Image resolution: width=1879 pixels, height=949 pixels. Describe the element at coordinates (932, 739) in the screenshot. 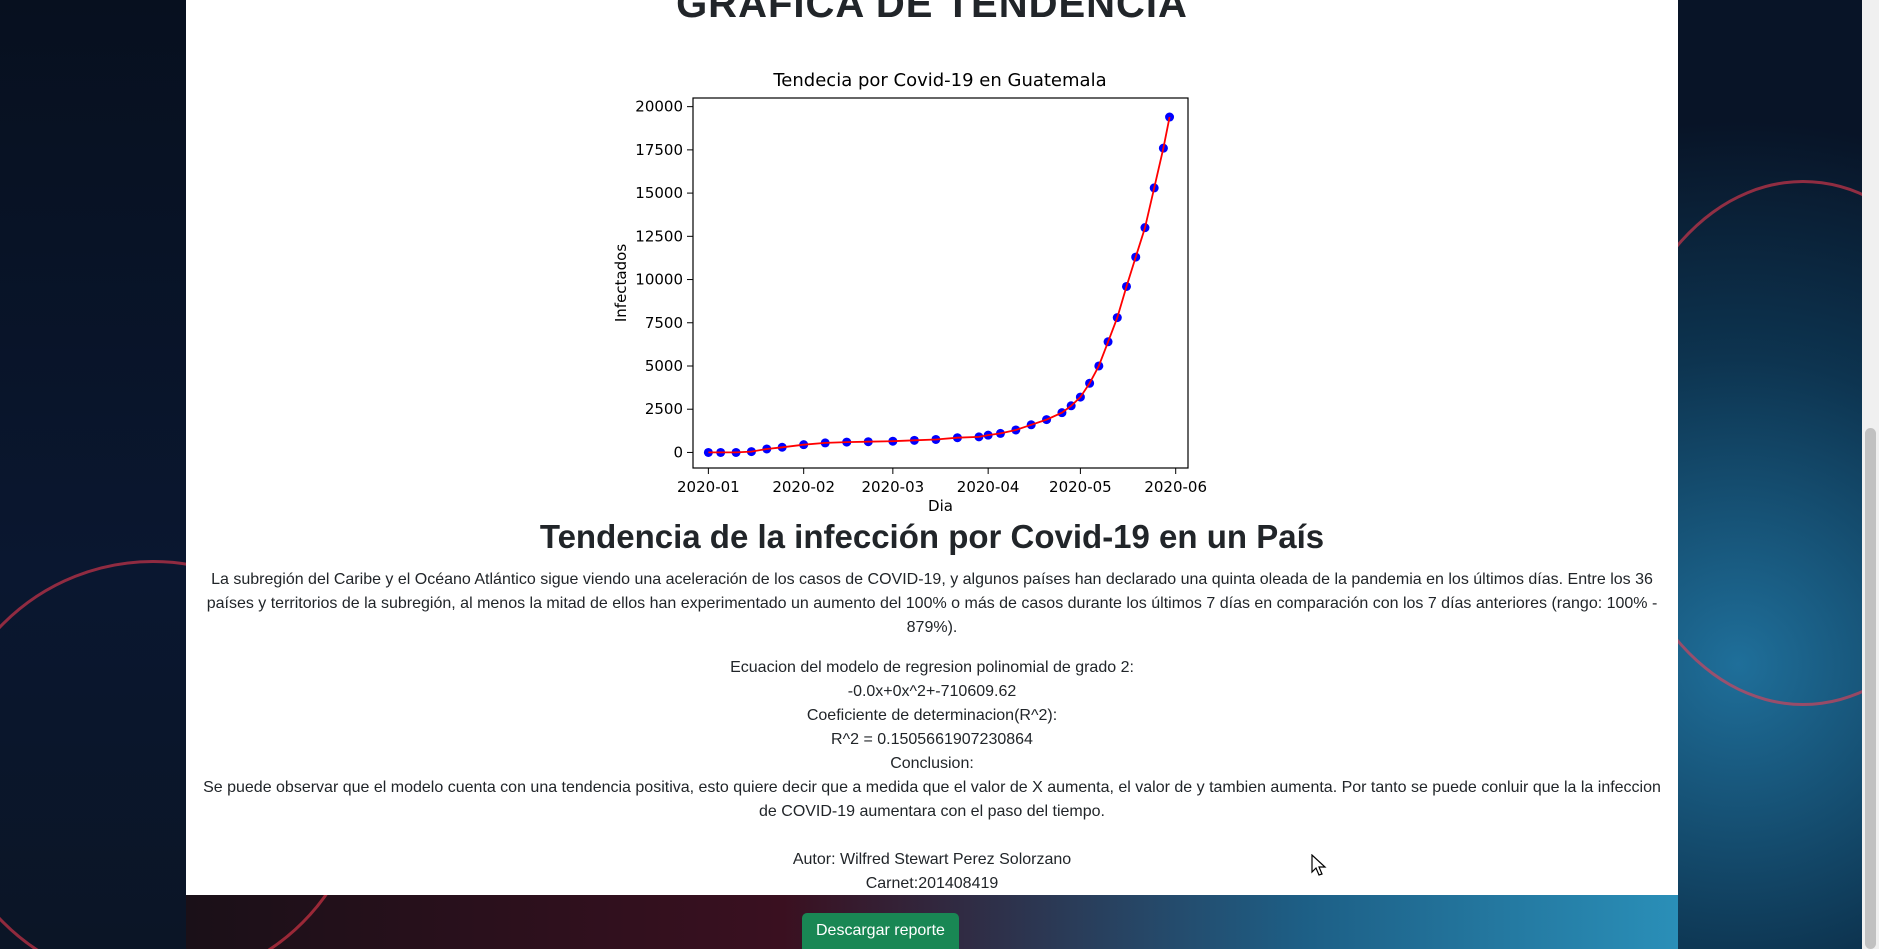

I see `r2-value: R^2 = 0.1505661907230864` at that location.